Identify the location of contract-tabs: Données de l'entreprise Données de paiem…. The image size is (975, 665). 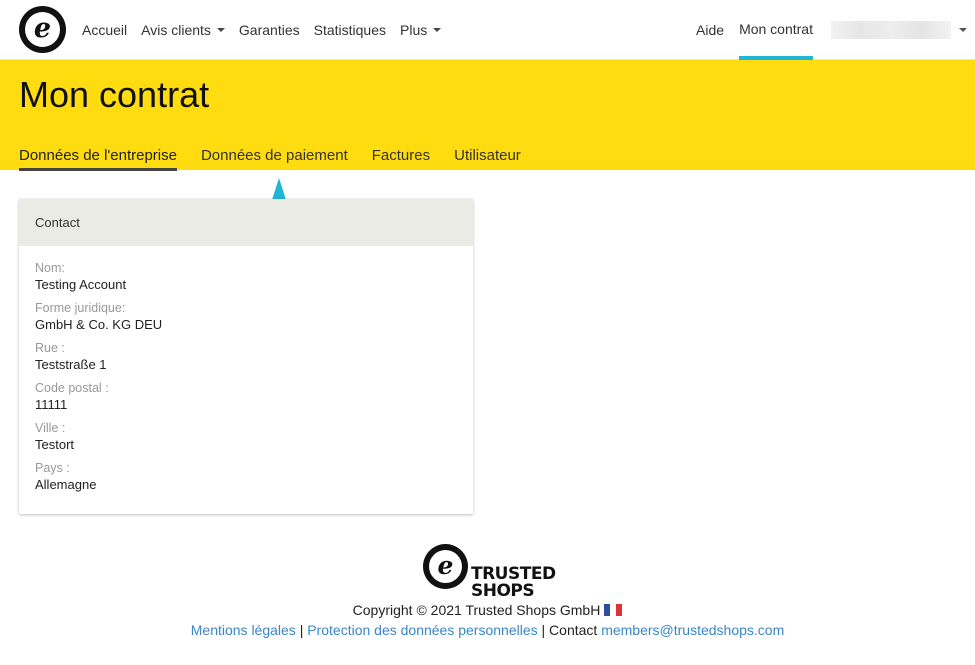
(282, 159).